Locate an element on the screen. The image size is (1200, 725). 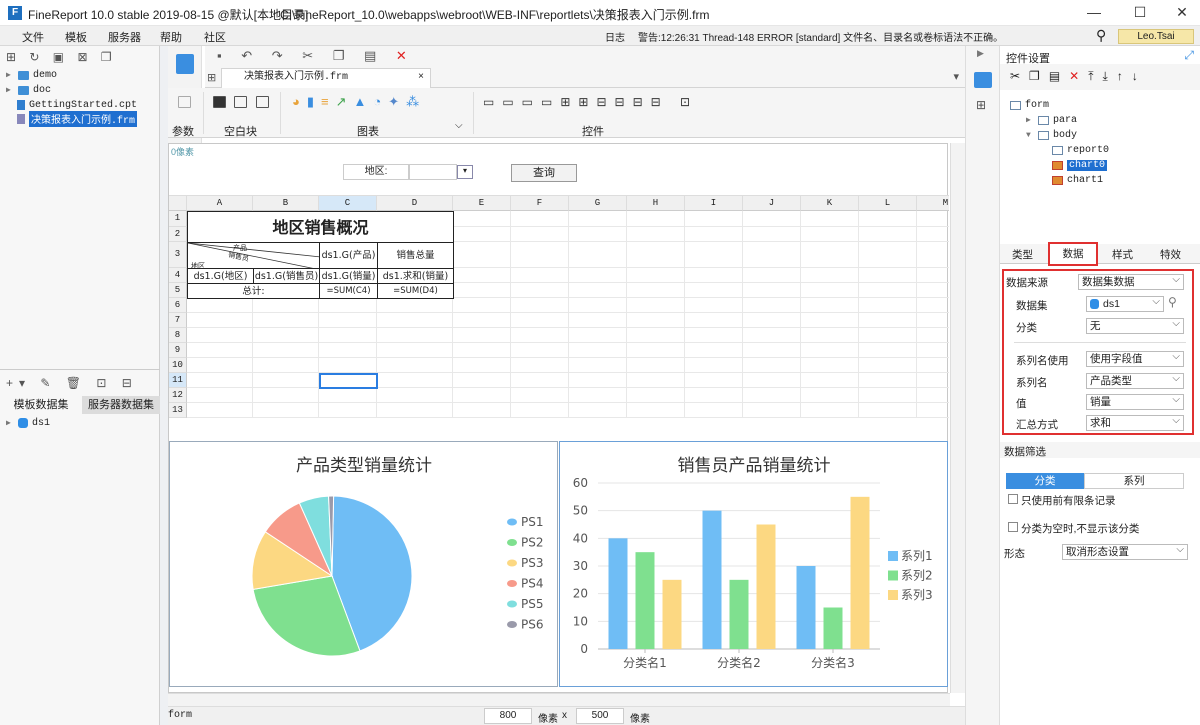
cell-c4: ds1.G(销量) is located at coordinates (348, 276).